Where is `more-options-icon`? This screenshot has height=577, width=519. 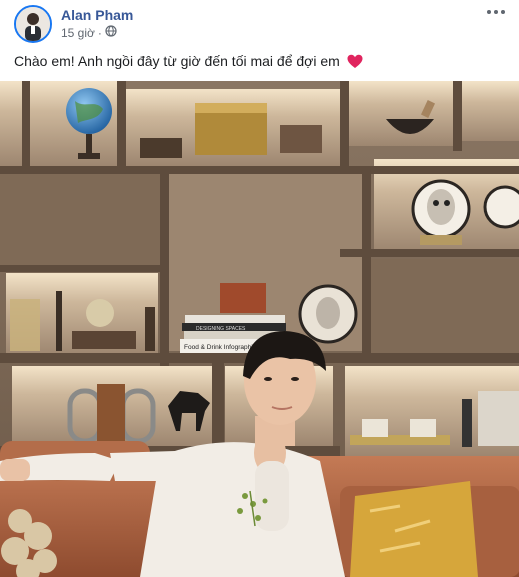
more-options-icon is located at coordinates (496, 12).